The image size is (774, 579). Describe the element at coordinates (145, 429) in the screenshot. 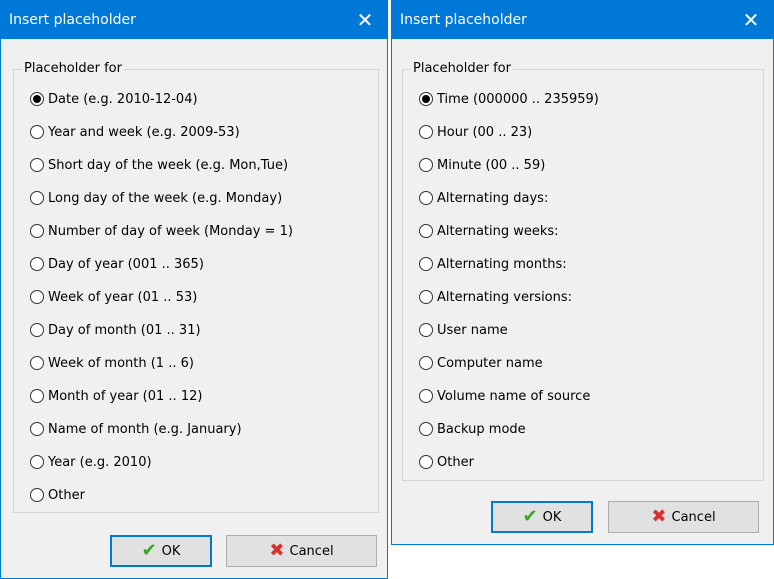

I see `radio-label: Name of month (e.g. January)` at that location.